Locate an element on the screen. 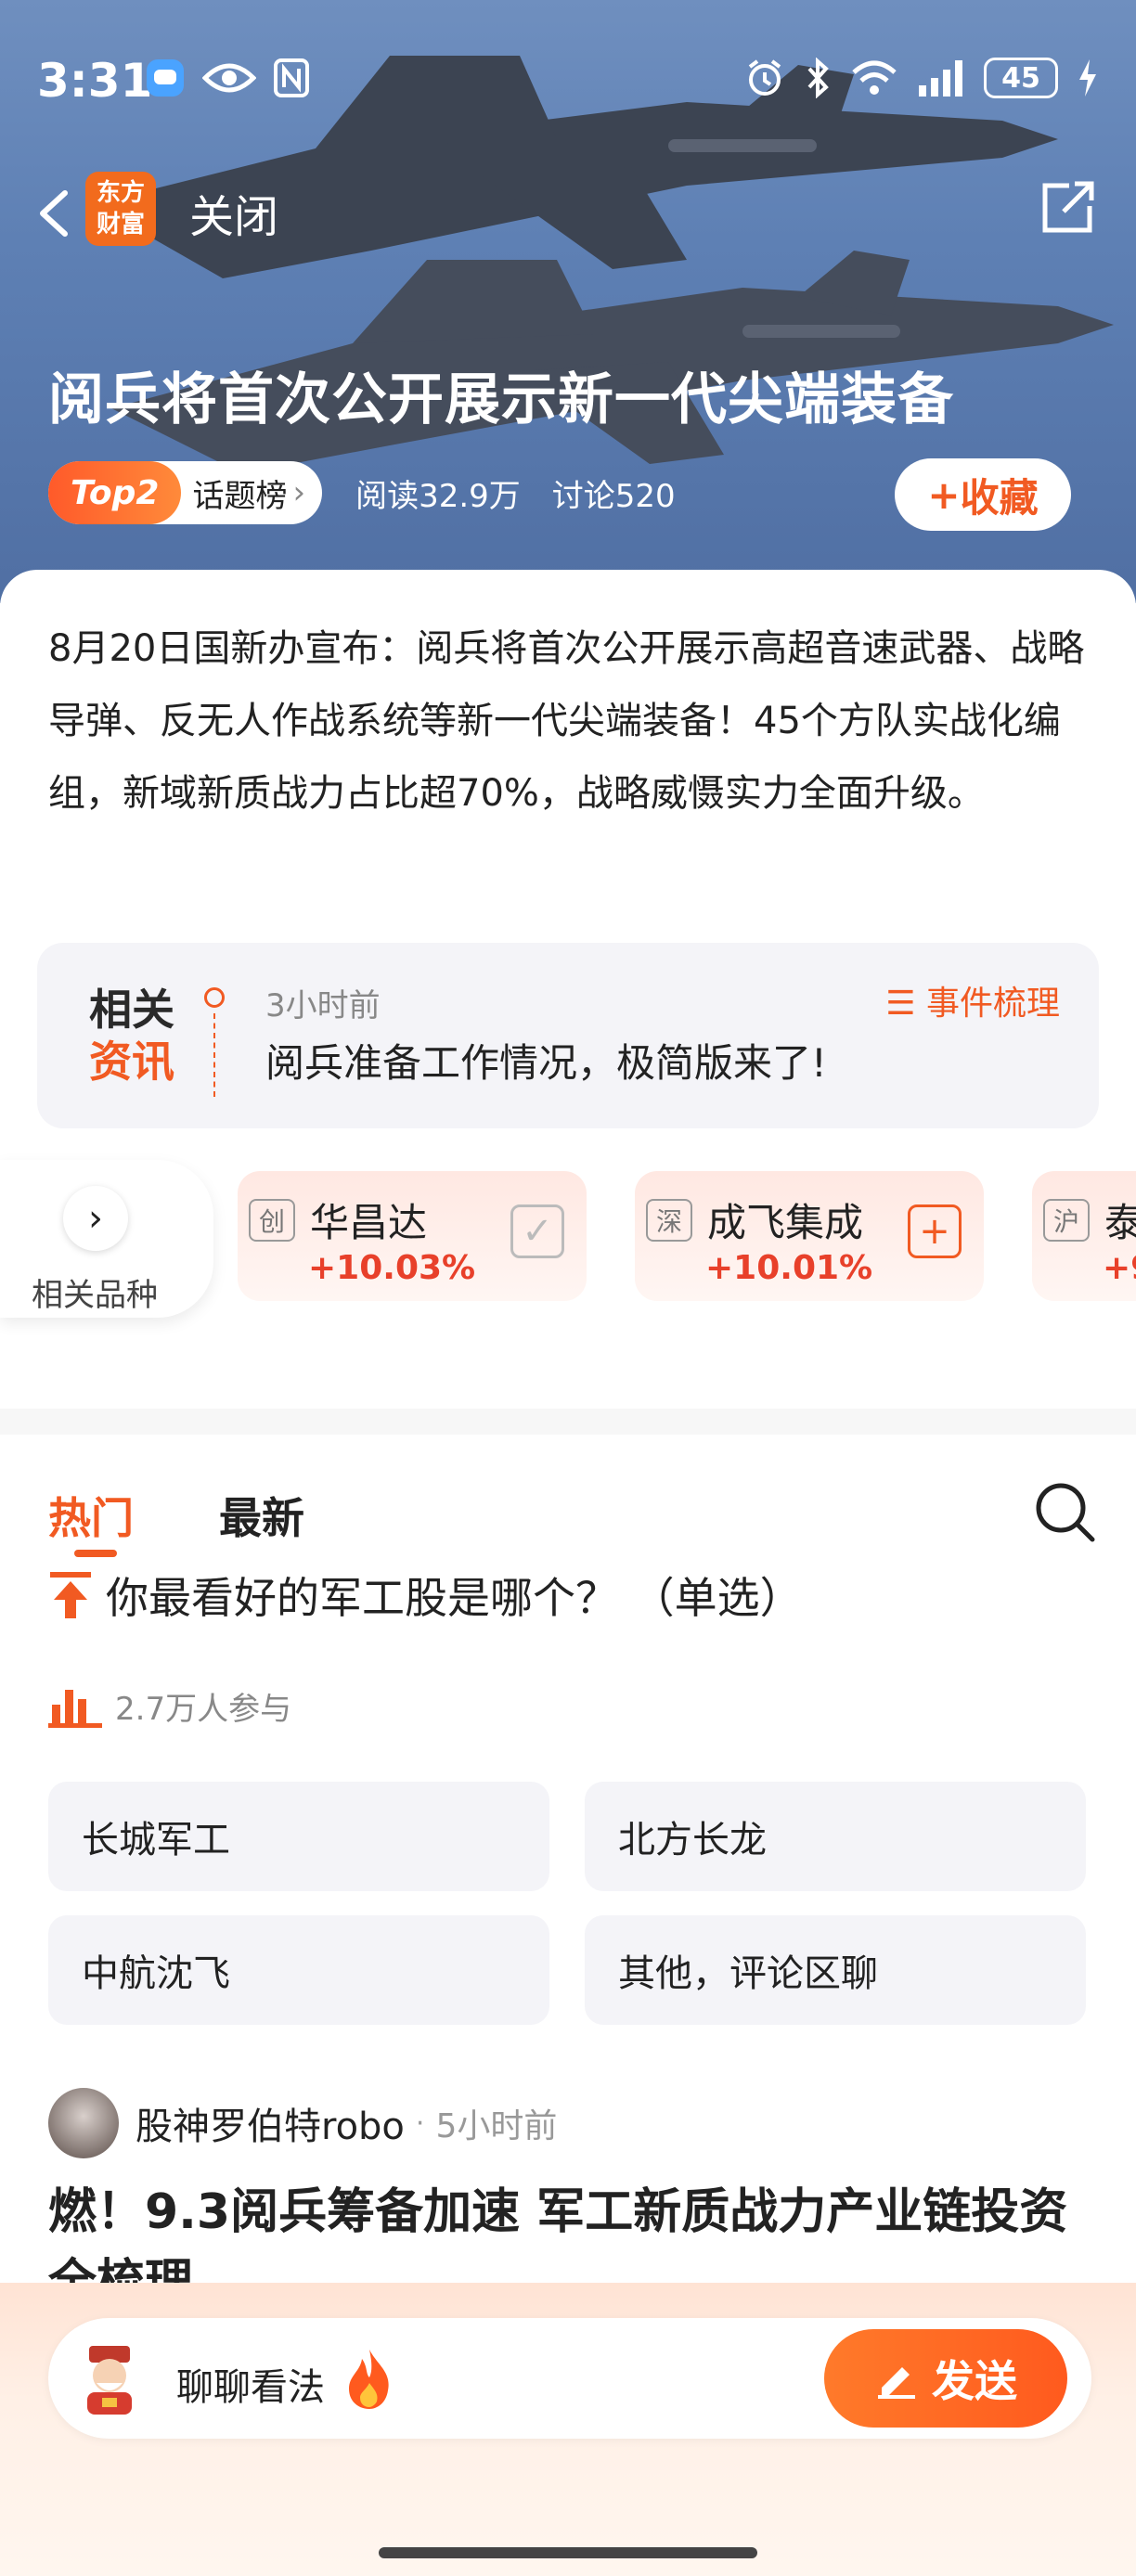 Image resolution: width=1136 pixels, height=2576 pixels. battery-indicator: 45 is located at coordinates (1021, 78).